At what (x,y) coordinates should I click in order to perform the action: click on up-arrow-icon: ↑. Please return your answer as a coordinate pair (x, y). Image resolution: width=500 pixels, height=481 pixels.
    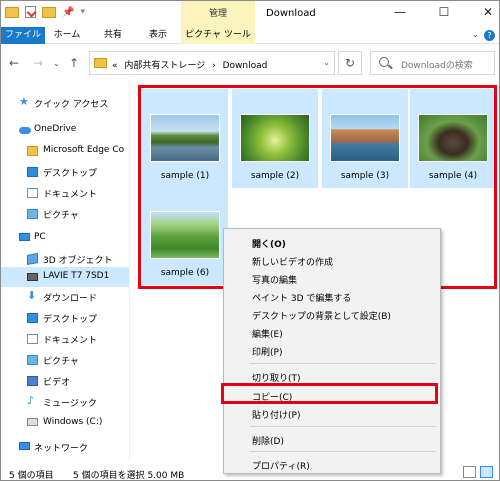
    Looking at the image, I should click on (74, 63).